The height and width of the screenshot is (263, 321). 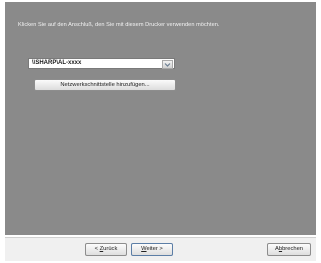 I want to click on cancel-button: Abbrechen, so click(x=289, y=249).